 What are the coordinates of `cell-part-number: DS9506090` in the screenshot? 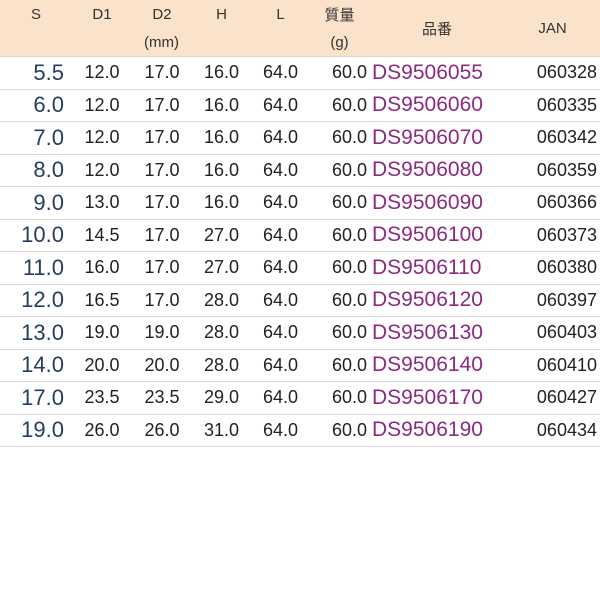 It's located at (427, 202).